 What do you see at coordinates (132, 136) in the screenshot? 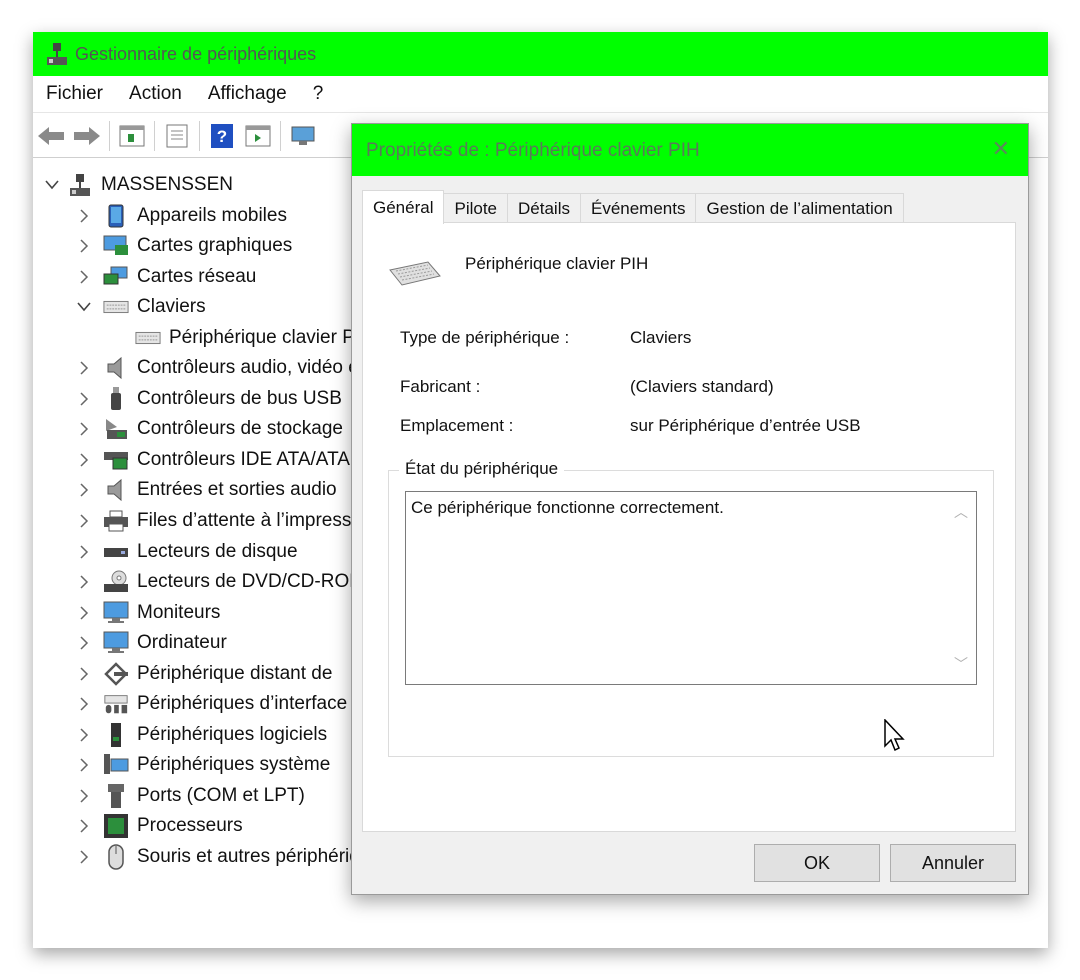
I see `properties-grid-icon` at bounding box center [132, 136].